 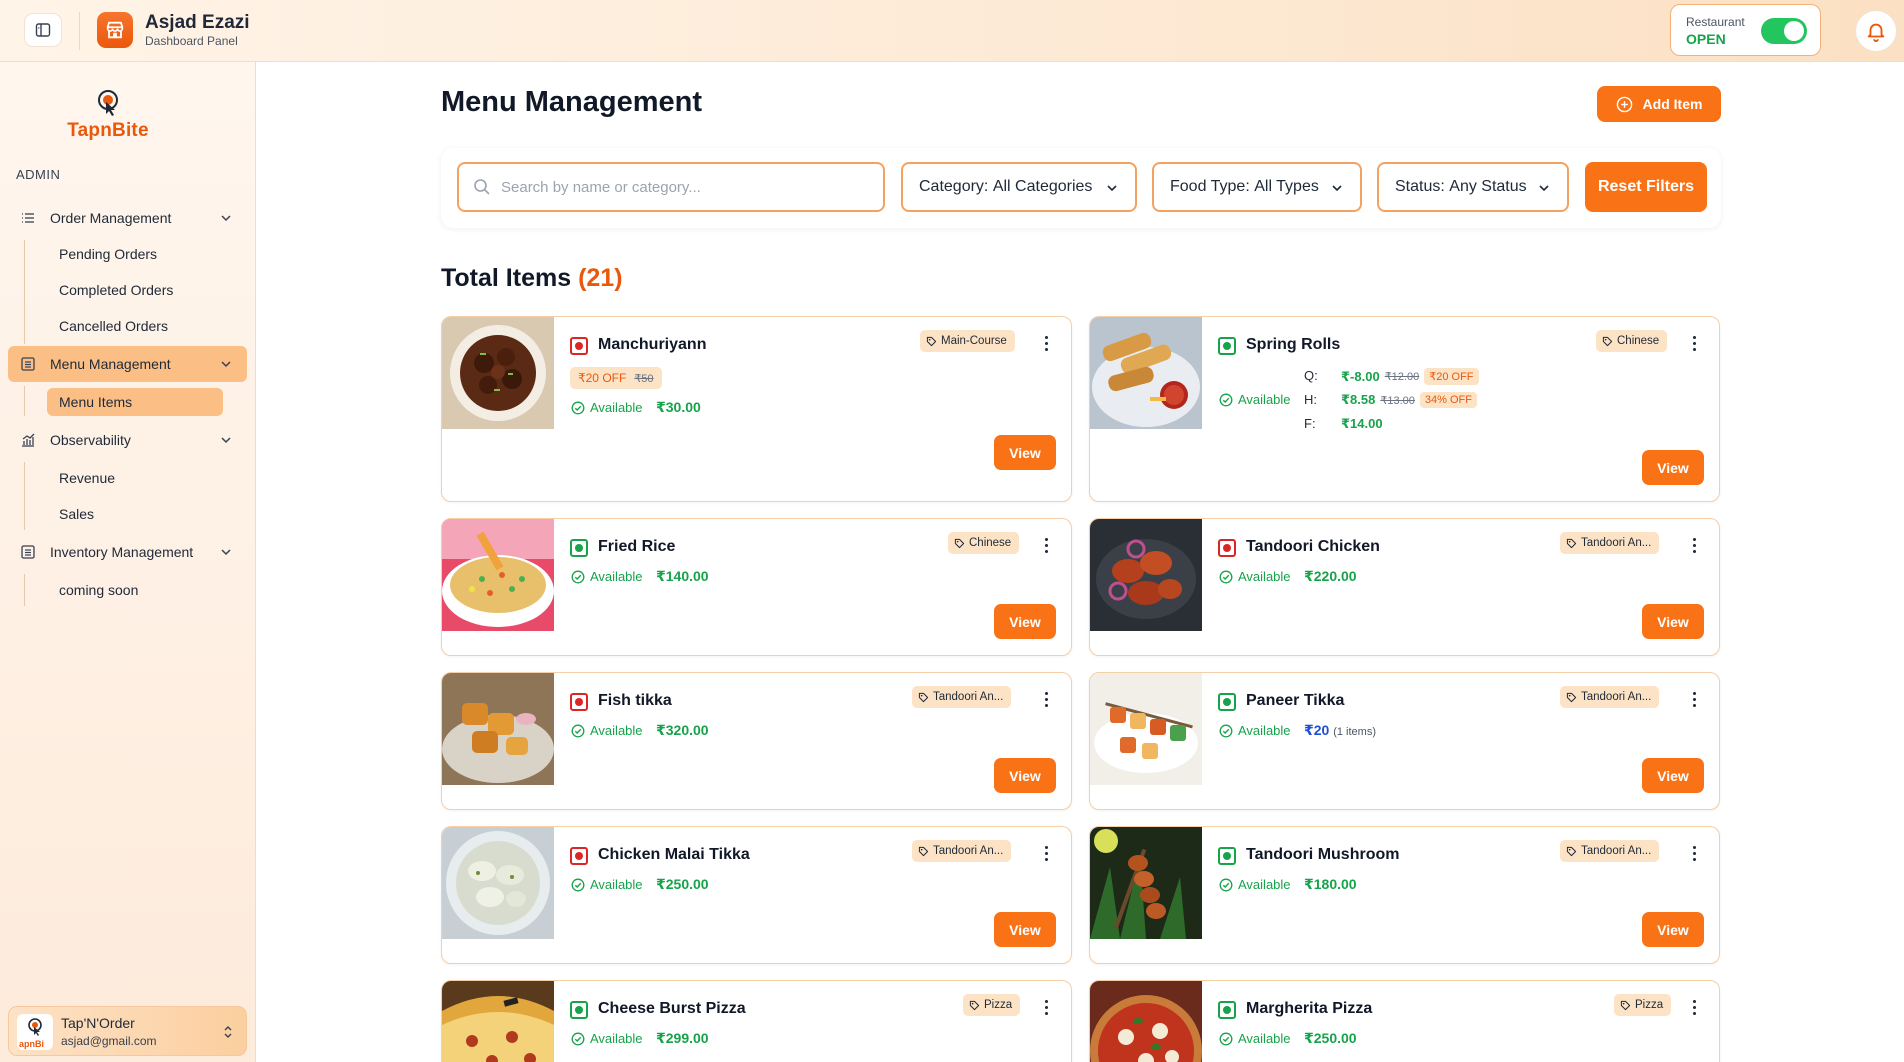 I want to click on item-name: Margherita Pizza, so click(x=1309, y=1008).